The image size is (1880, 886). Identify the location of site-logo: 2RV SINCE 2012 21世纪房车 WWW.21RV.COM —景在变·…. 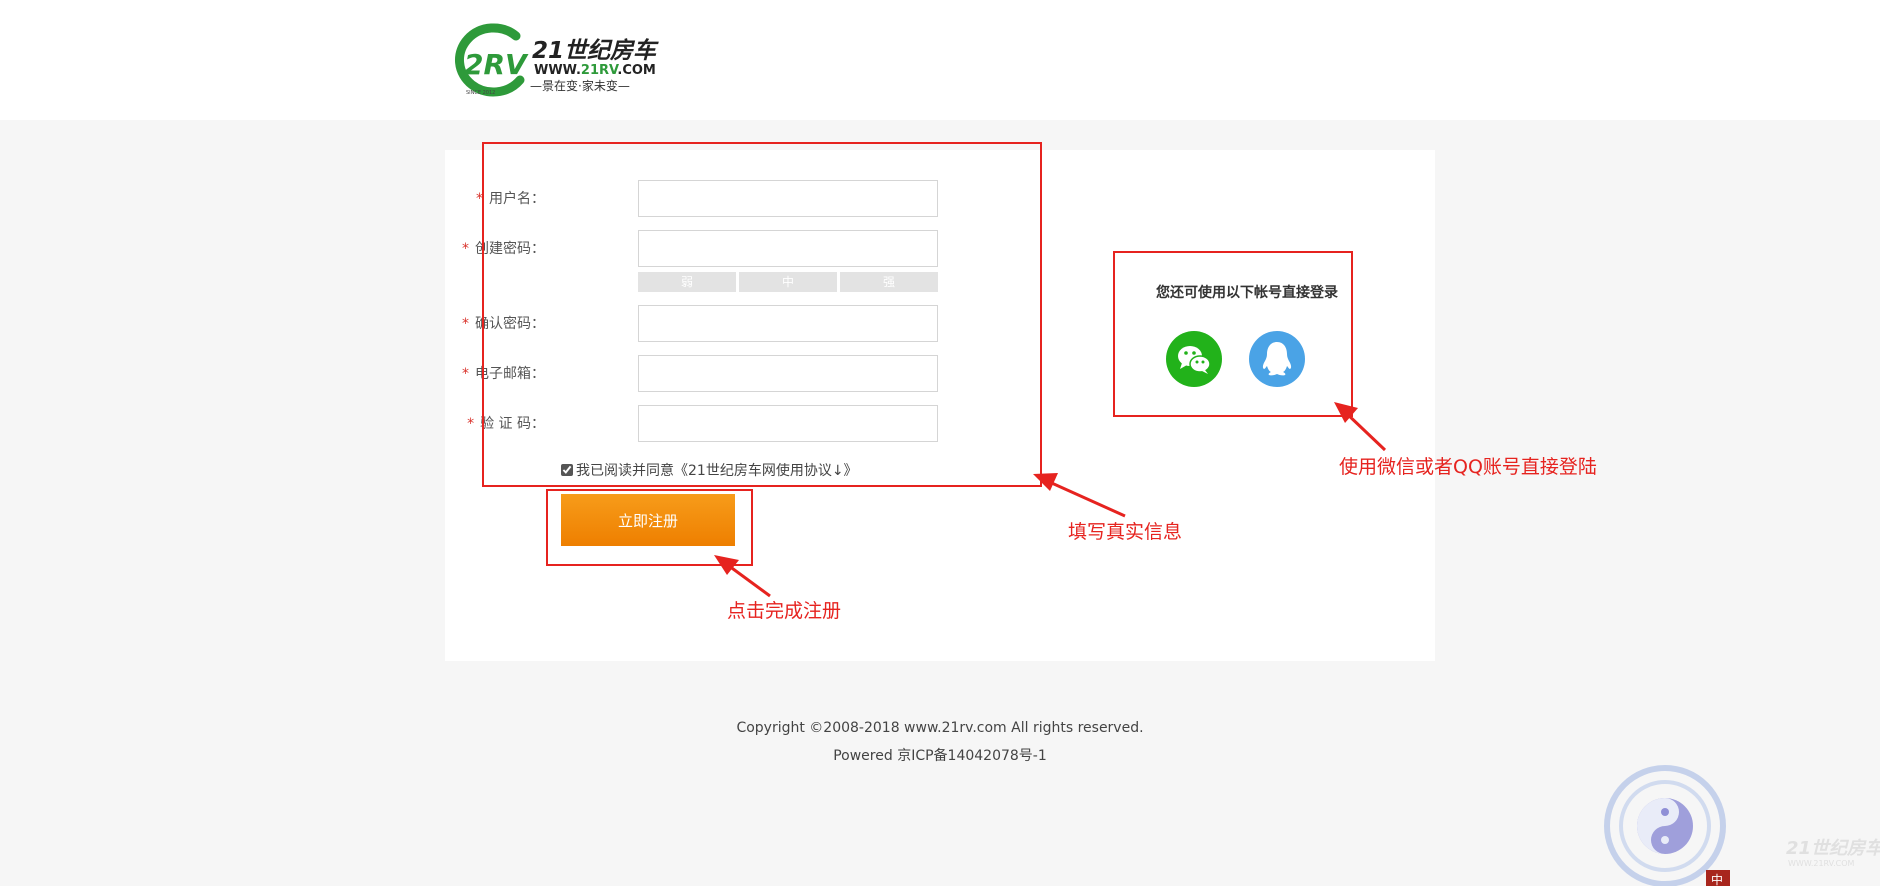
(561, 60).